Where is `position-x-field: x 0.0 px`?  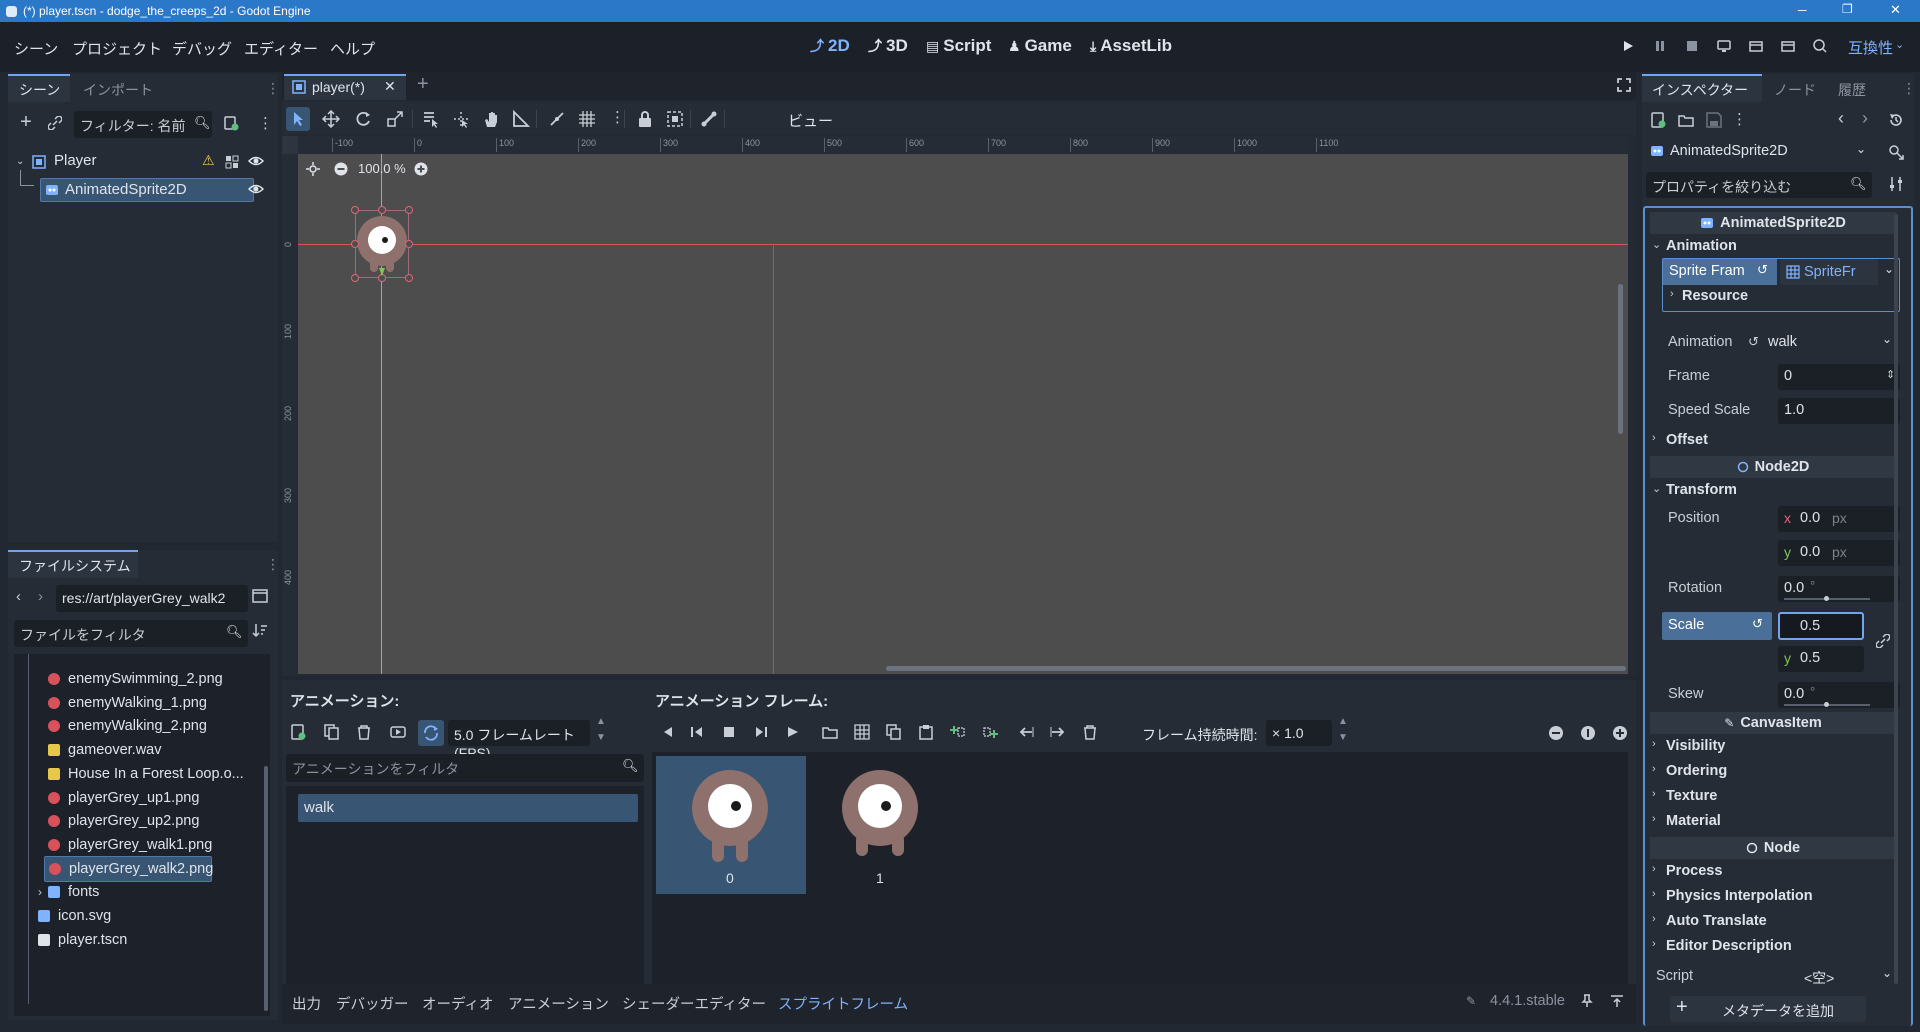
position-x-field: x 0.0 px is located at coordinates (1839, 519).